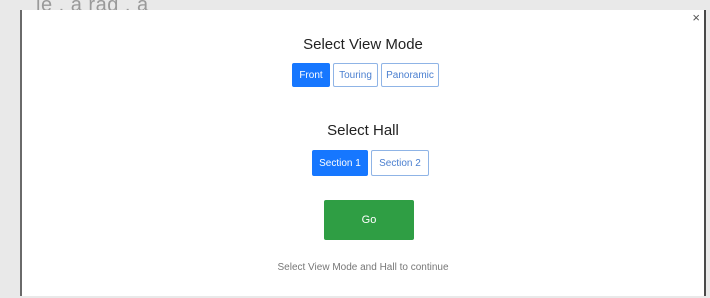 The image size is (710, 298). What do you see at coordinates (400, 163) in the screenshot?
I see `hall-section-2-button: Section 2` at bounding box center [400, 163].